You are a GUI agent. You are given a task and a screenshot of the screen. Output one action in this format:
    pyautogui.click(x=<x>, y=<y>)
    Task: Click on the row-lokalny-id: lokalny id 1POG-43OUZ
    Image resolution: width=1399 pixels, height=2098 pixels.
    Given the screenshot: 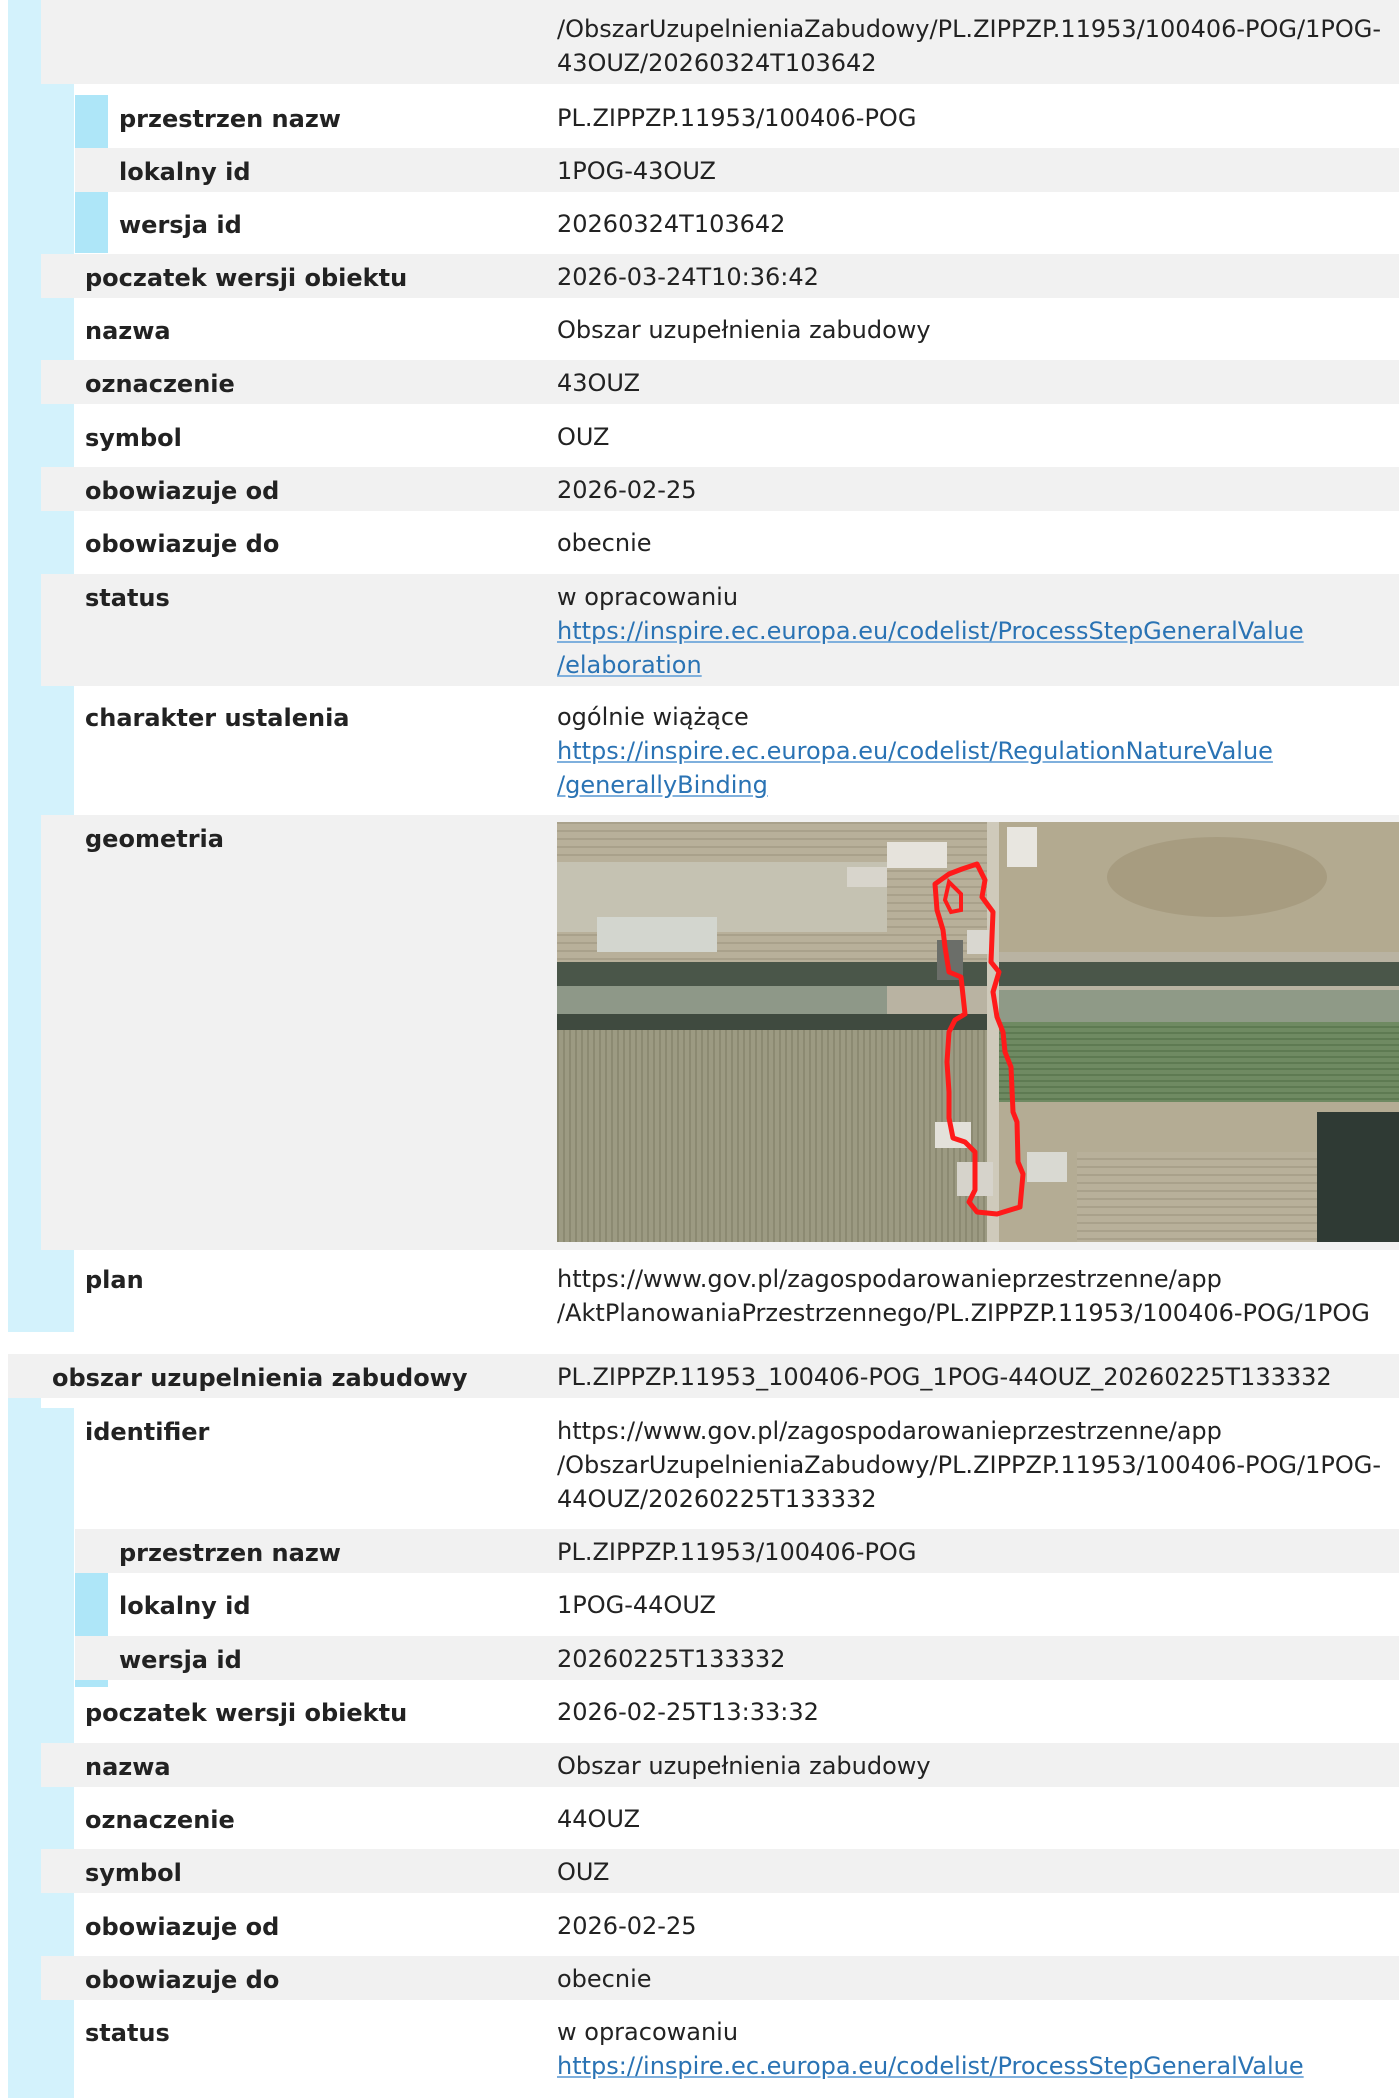 What is the action you would take?
    pyautogui.click(x=737, y=170)
    